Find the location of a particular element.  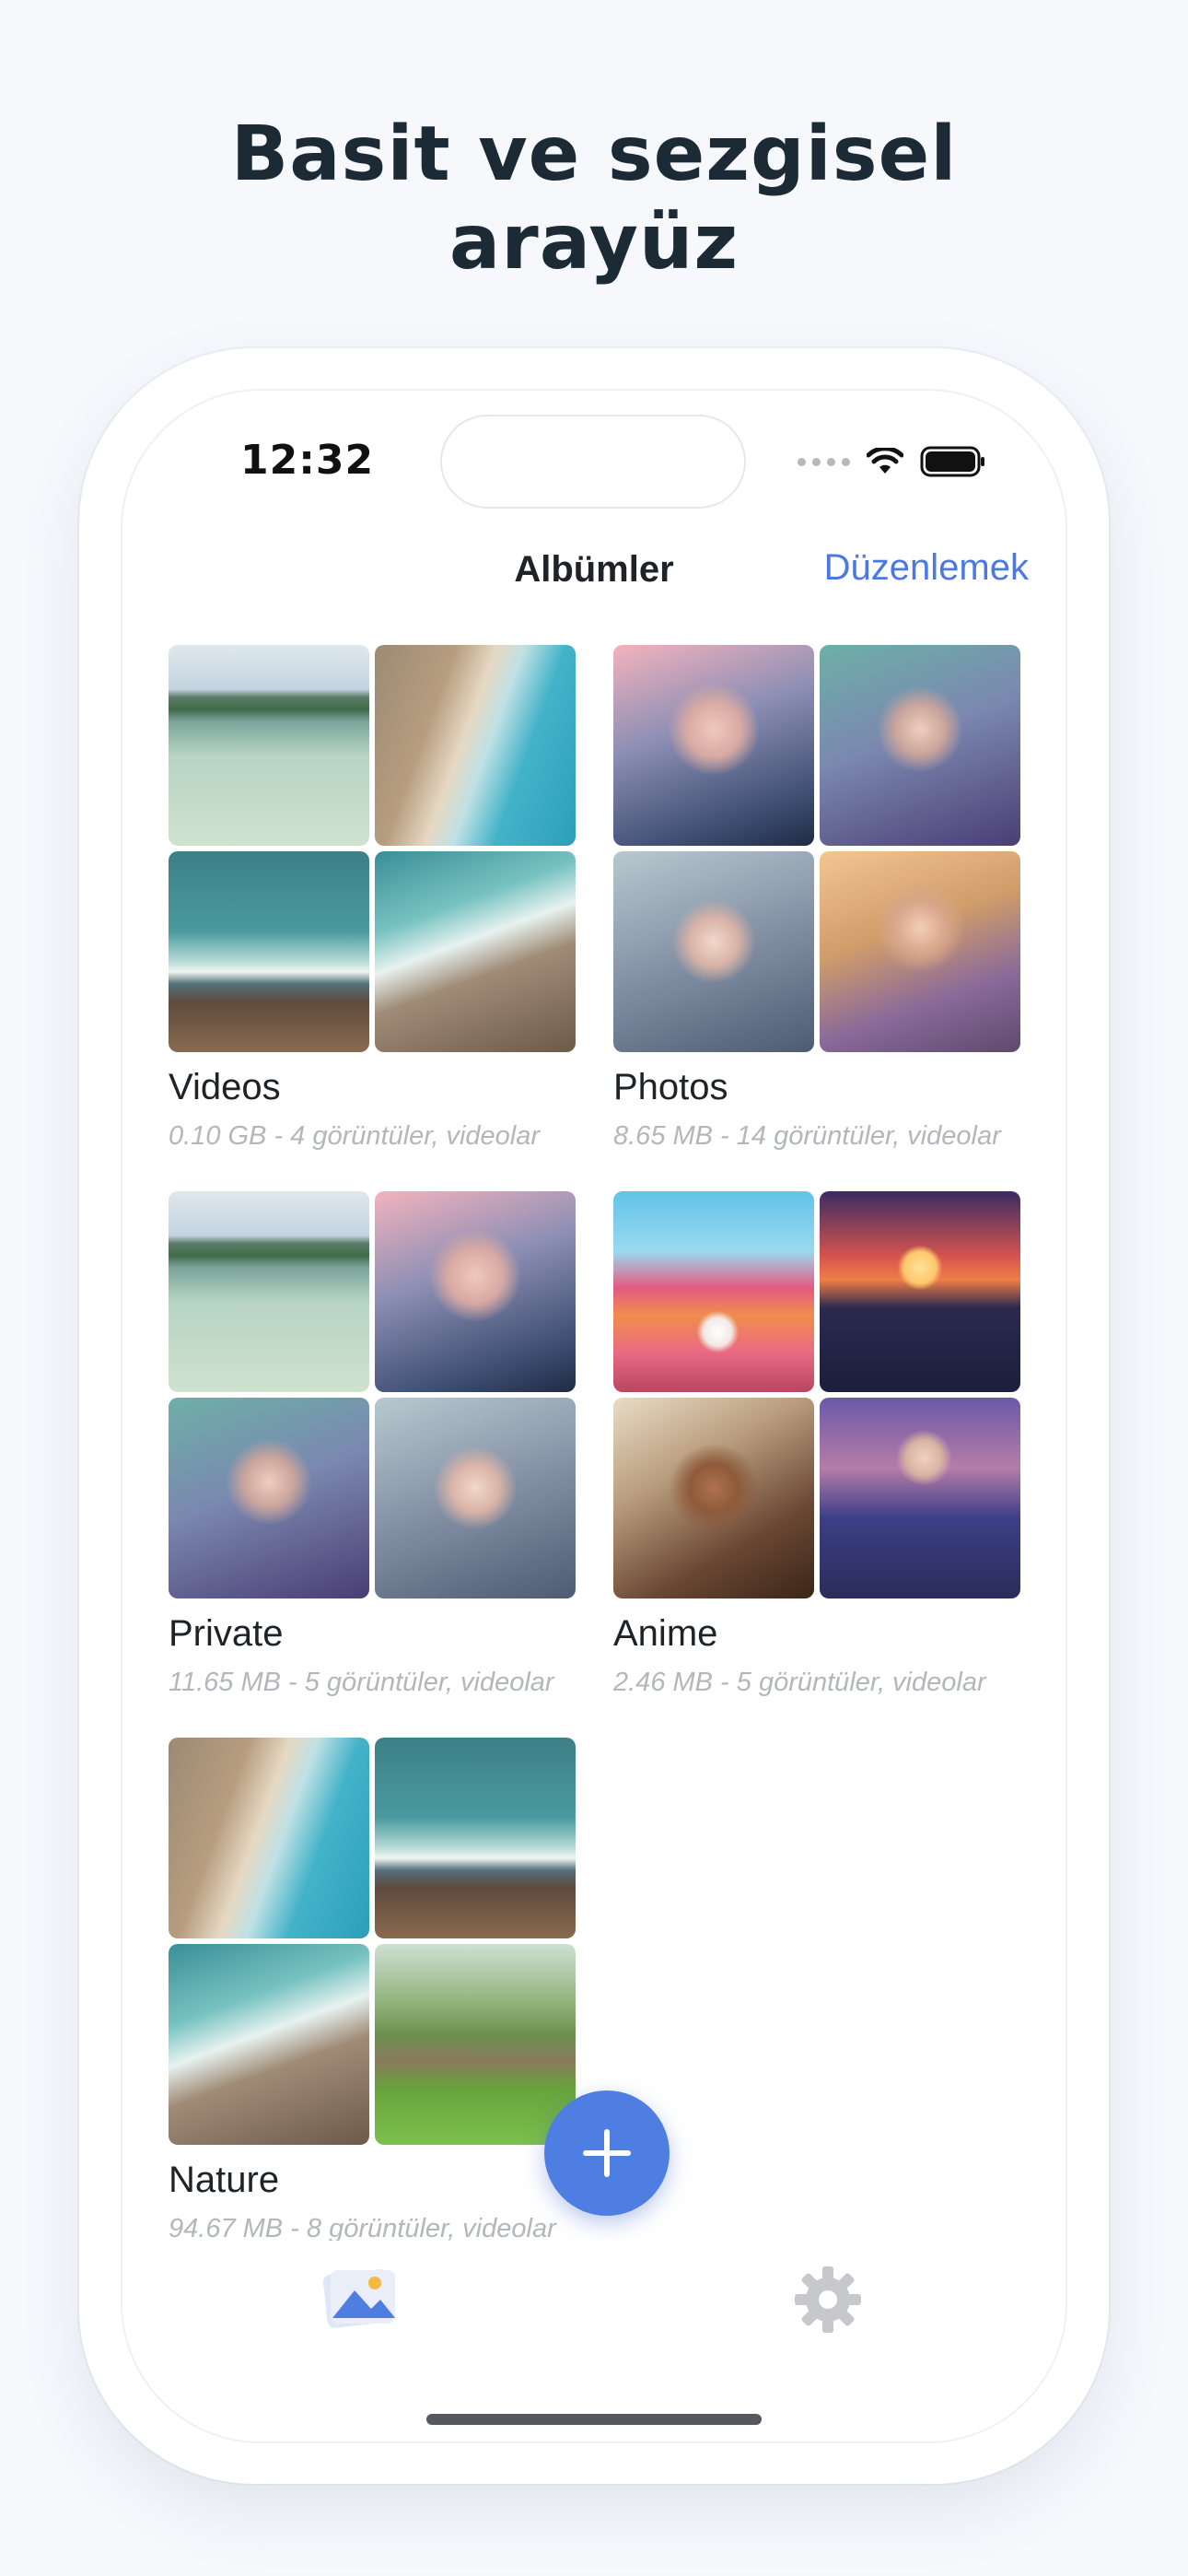

album-meta: 0.10 GB - 4 görüntüler, videolar is located at coordinates (355, 1136).